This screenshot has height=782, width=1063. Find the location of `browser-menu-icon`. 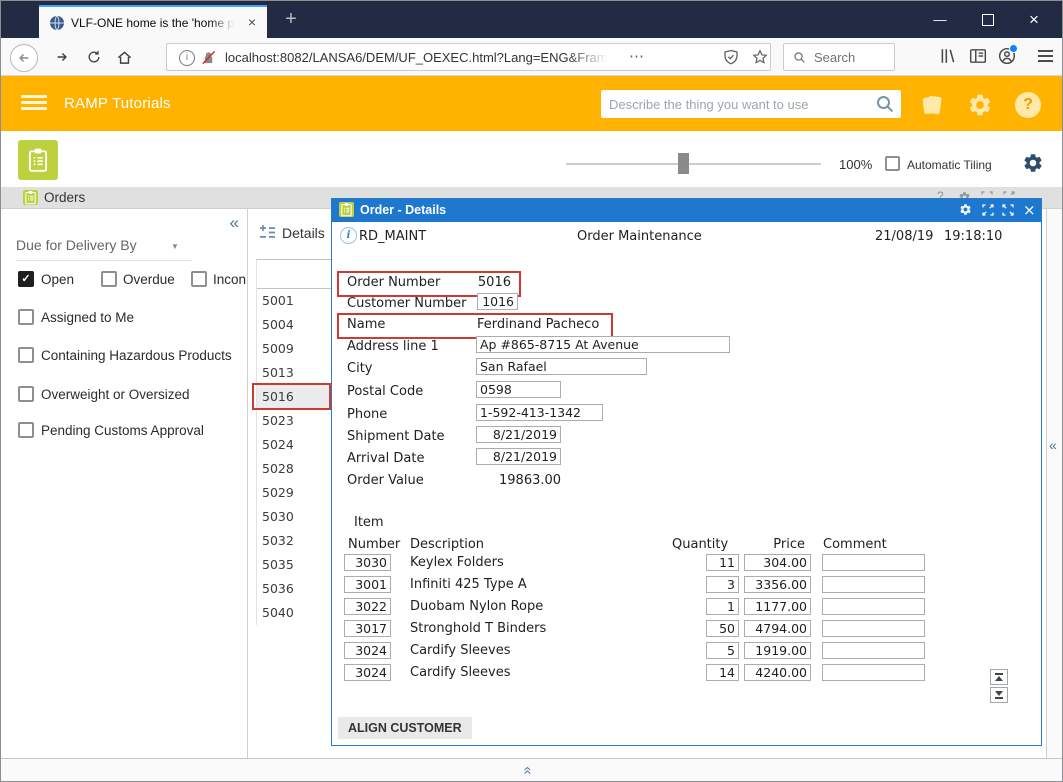

browser-menu-icon is located at coordinates (1045, 57).